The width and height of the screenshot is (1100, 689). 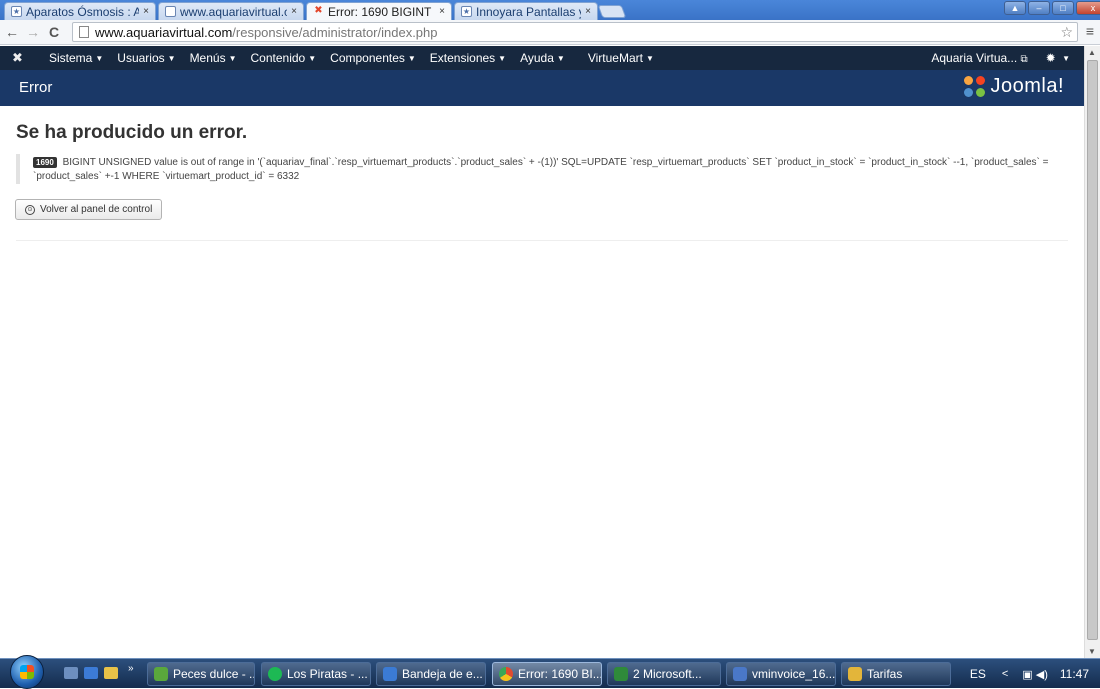 What do you see at coordinates (24, 58) in the screenshot?
I see `joomla-logo-icon: ✖` at bounding box center [24, 58].